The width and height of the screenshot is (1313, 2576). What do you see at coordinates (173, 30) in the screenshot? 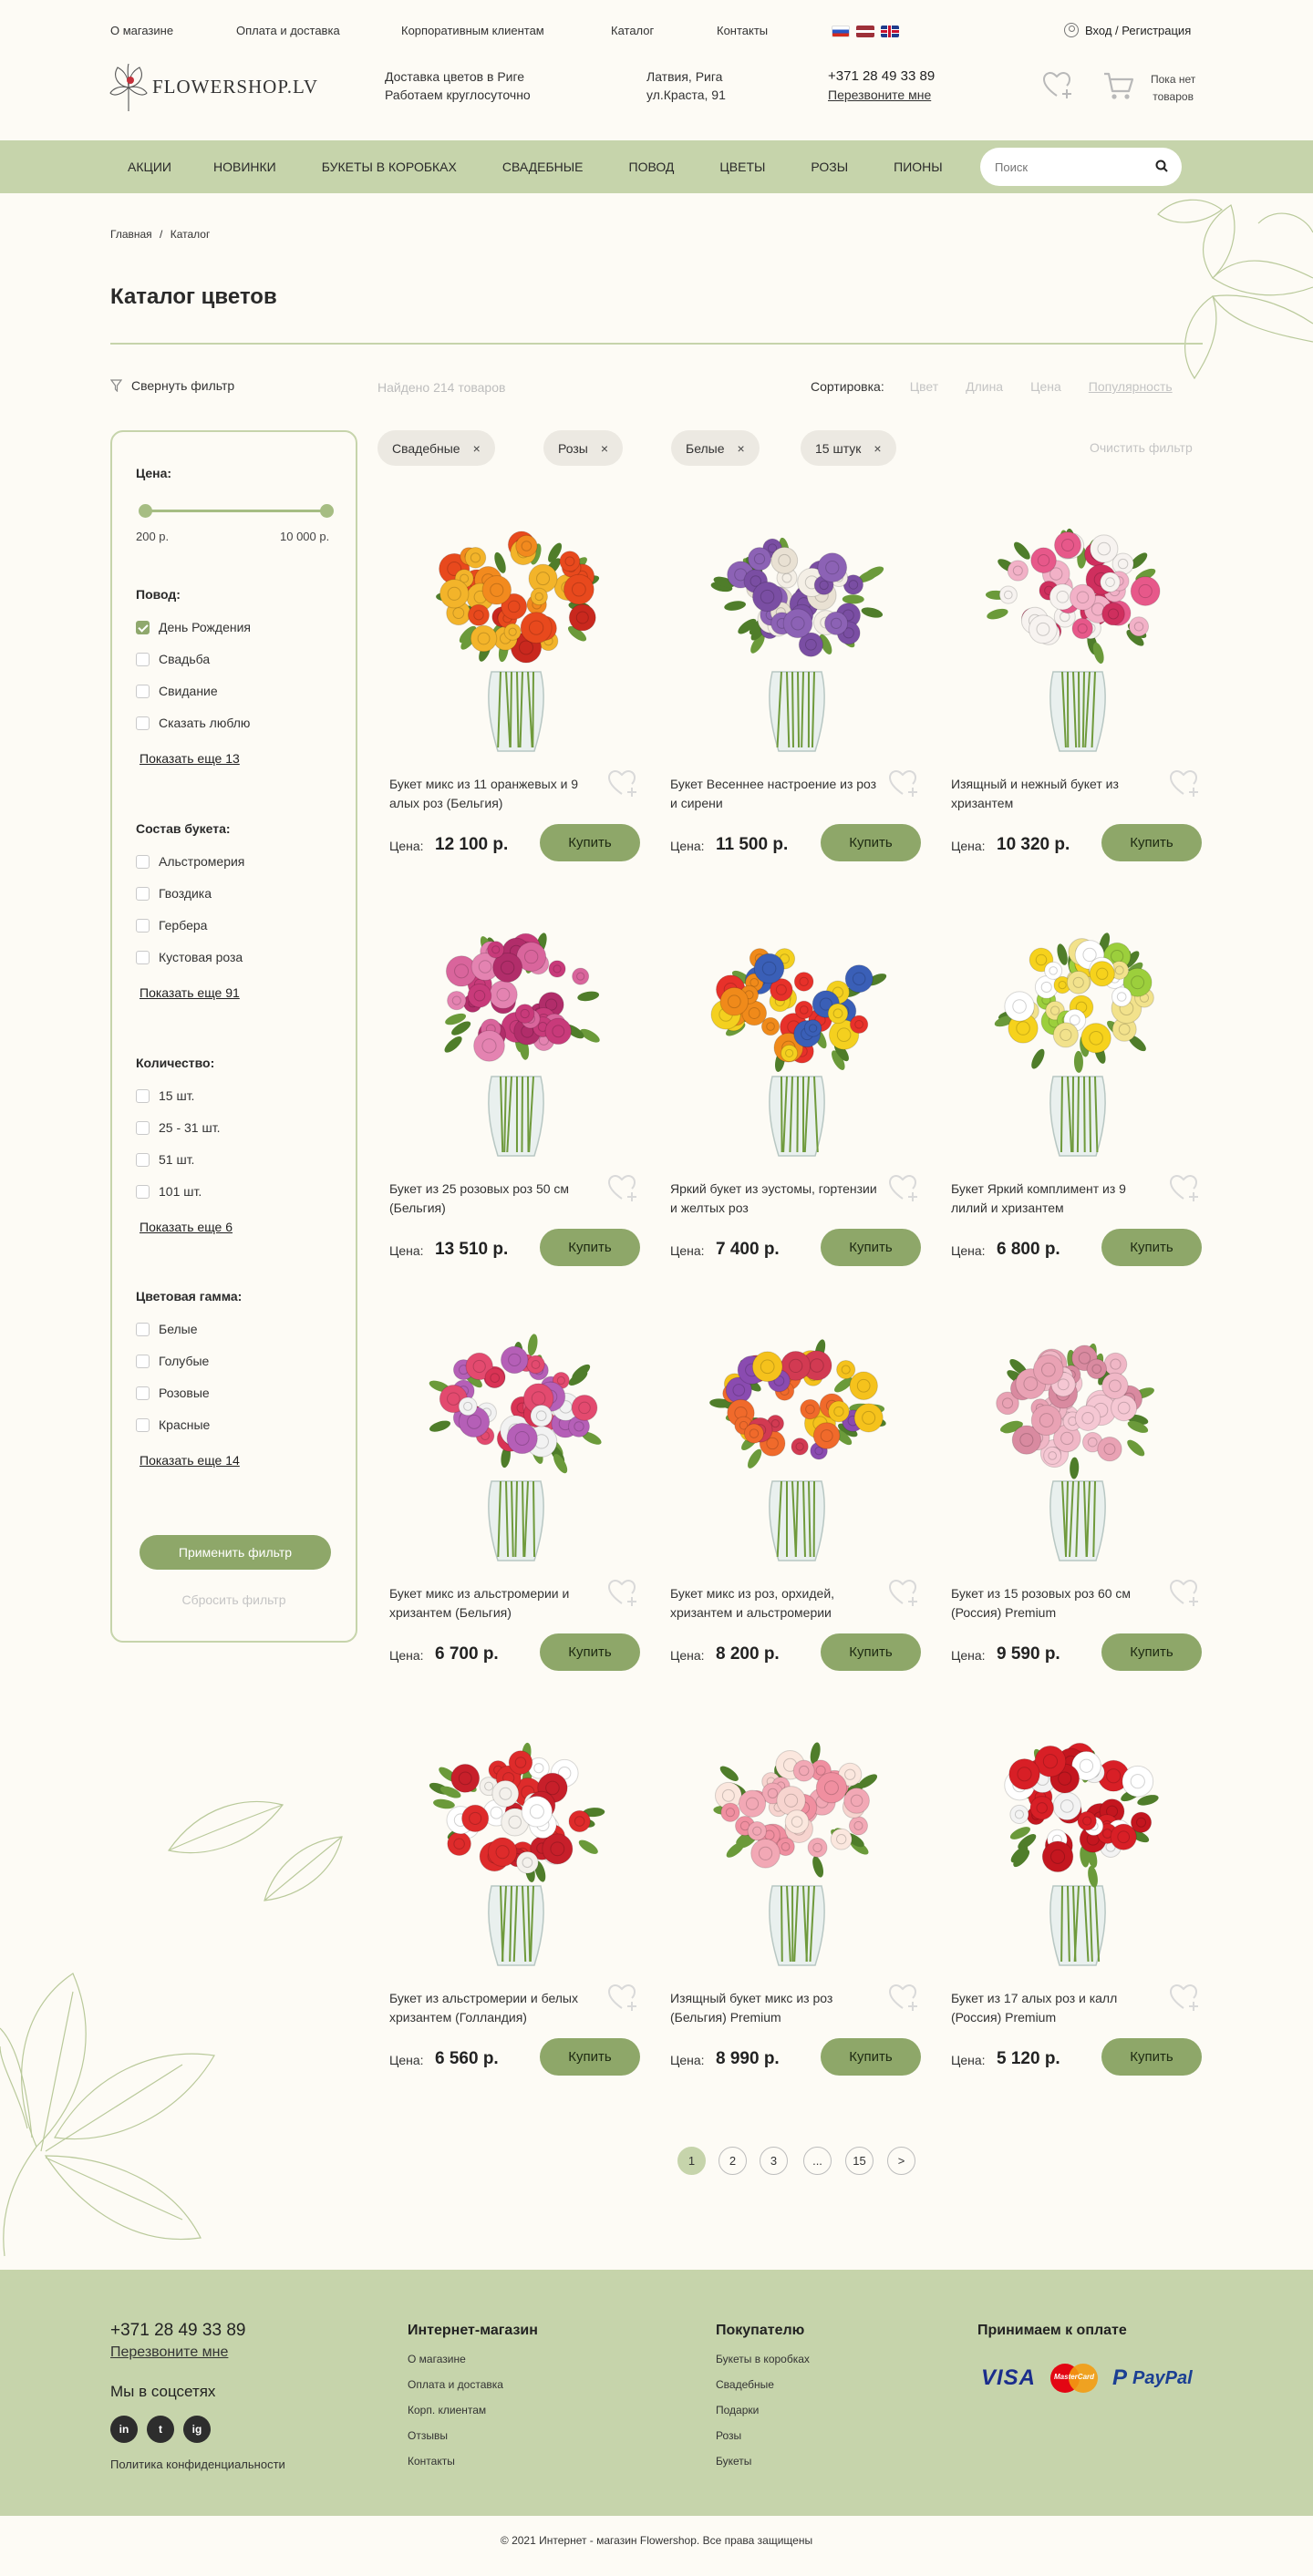
I see `top-link-about: О магазине` at bounding box center [173, 30].